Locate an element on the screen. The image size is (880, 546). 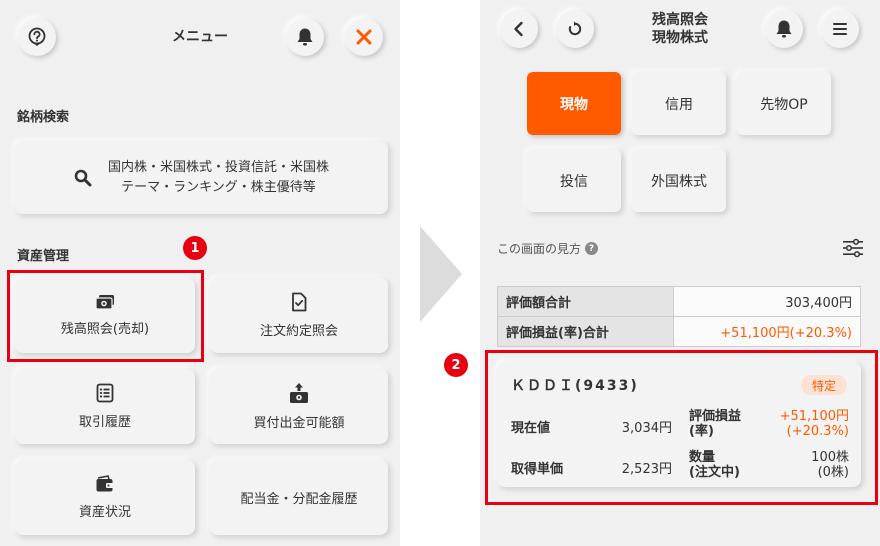
back-button is located at coordinates (519, 29).